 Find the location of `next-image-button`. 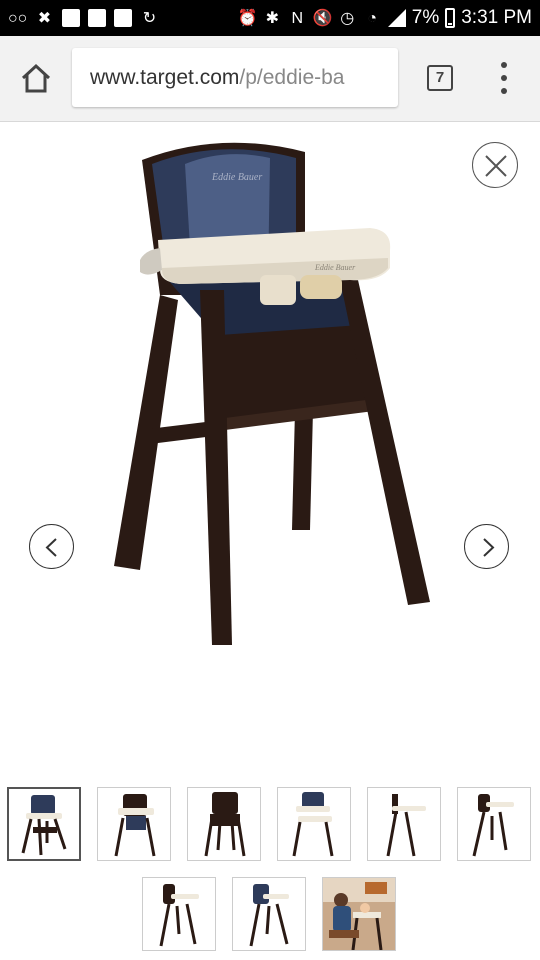

next-image-button is located at coordinates (486, 546).